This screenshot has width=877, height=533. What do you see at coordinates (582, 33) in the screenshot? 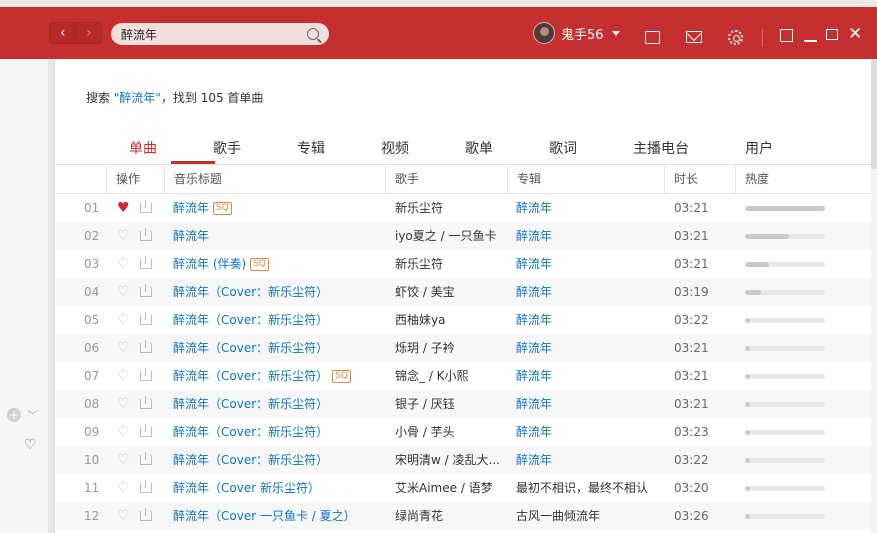
I see `user-name: 鬼手56` at bounding box center [582, 33].